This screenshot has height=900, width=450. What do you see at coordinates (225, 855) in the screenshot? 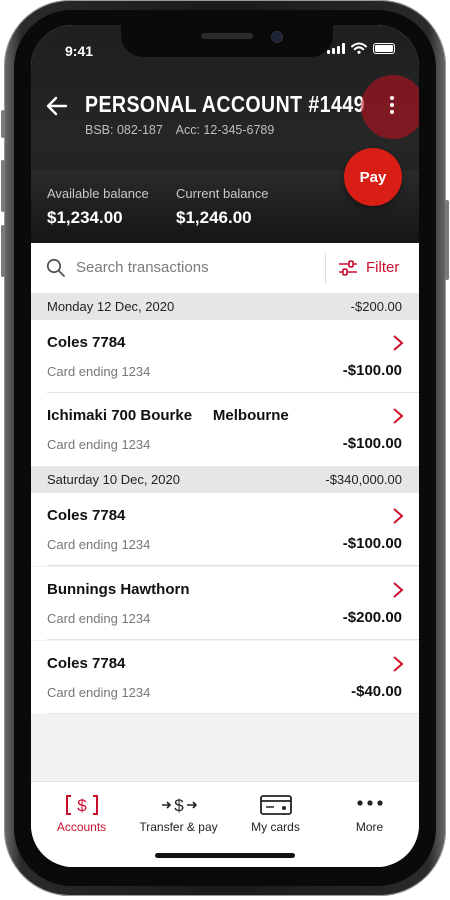
I see `home-indicator` at bounding box center [225, 855].